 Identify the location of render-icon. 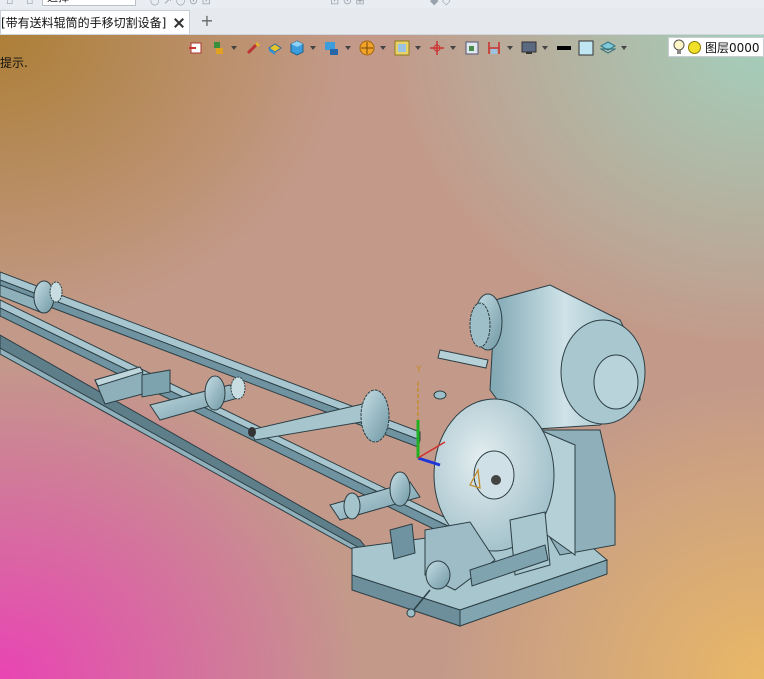
(275, 48).